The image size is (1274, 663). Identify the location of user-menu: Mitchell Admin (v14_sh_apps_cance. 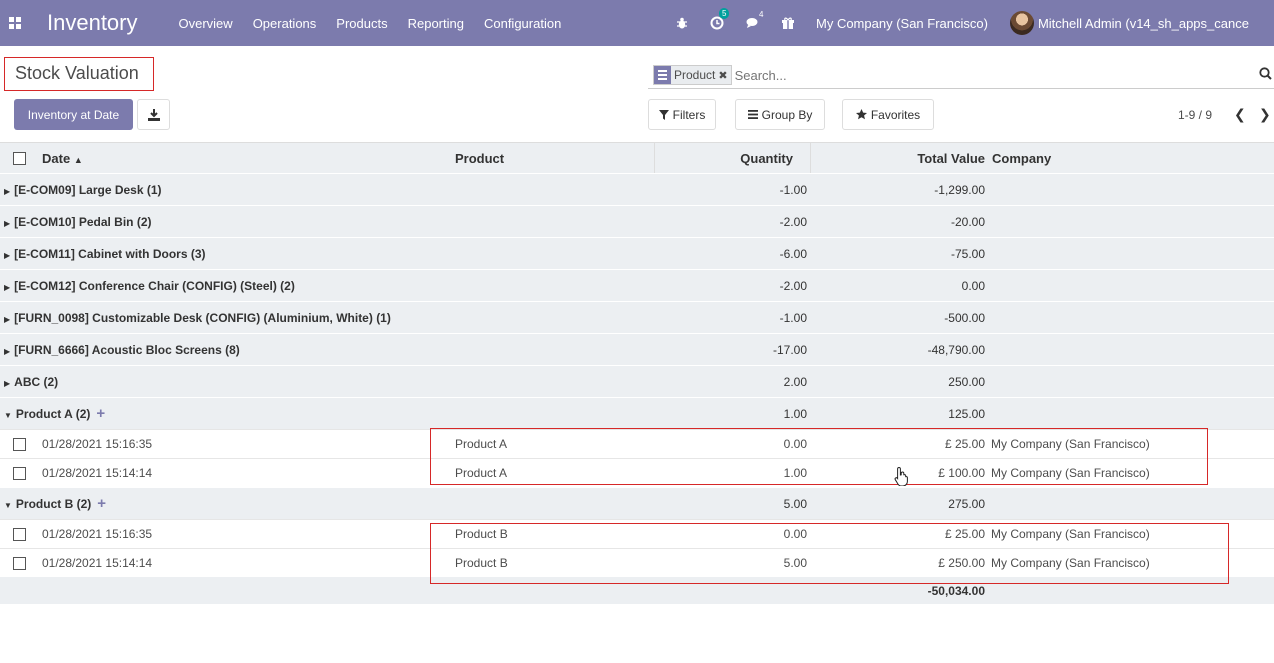
(1129, 23).